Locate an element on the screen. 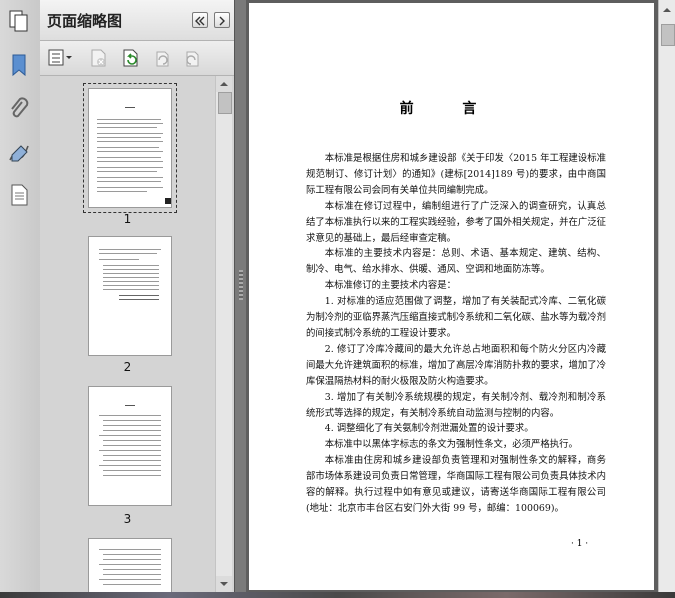  content-icon is located at coordinates (19, 195).